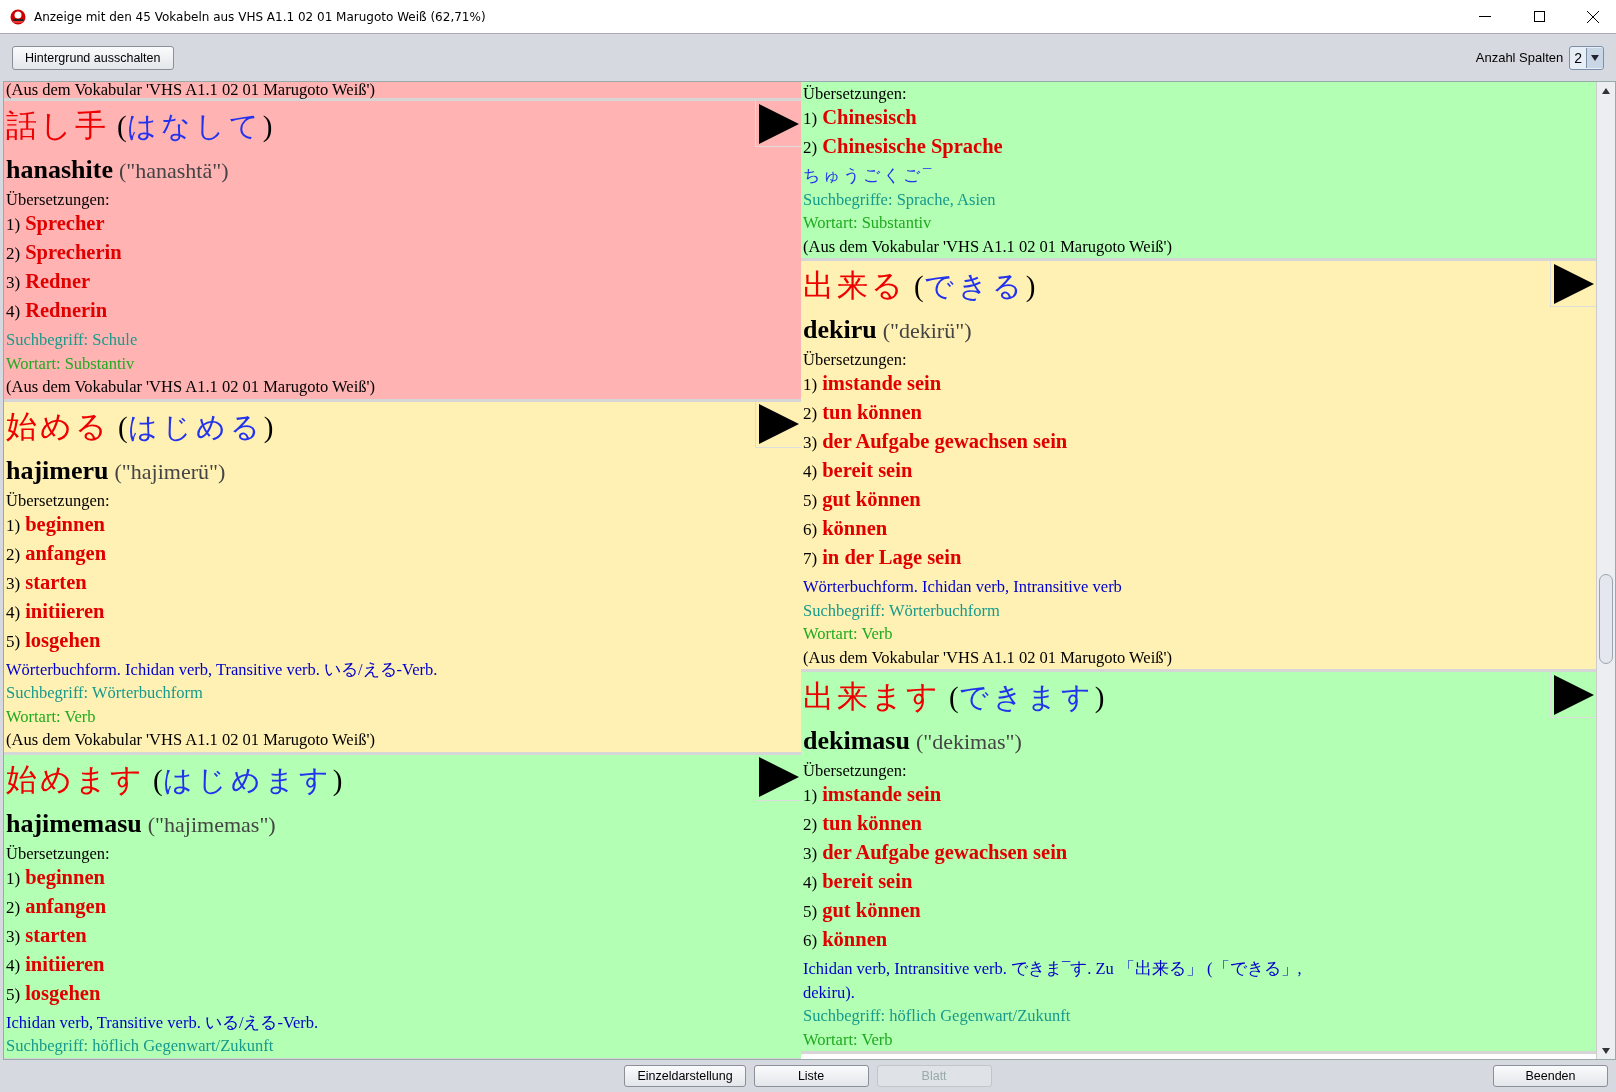 This screenshot has width=1616, height=1092. Describe the element at coordinates (105, 693) in the screenshot. I see `search-terms: Suchbegriff: Wörterbuchform` at that location.